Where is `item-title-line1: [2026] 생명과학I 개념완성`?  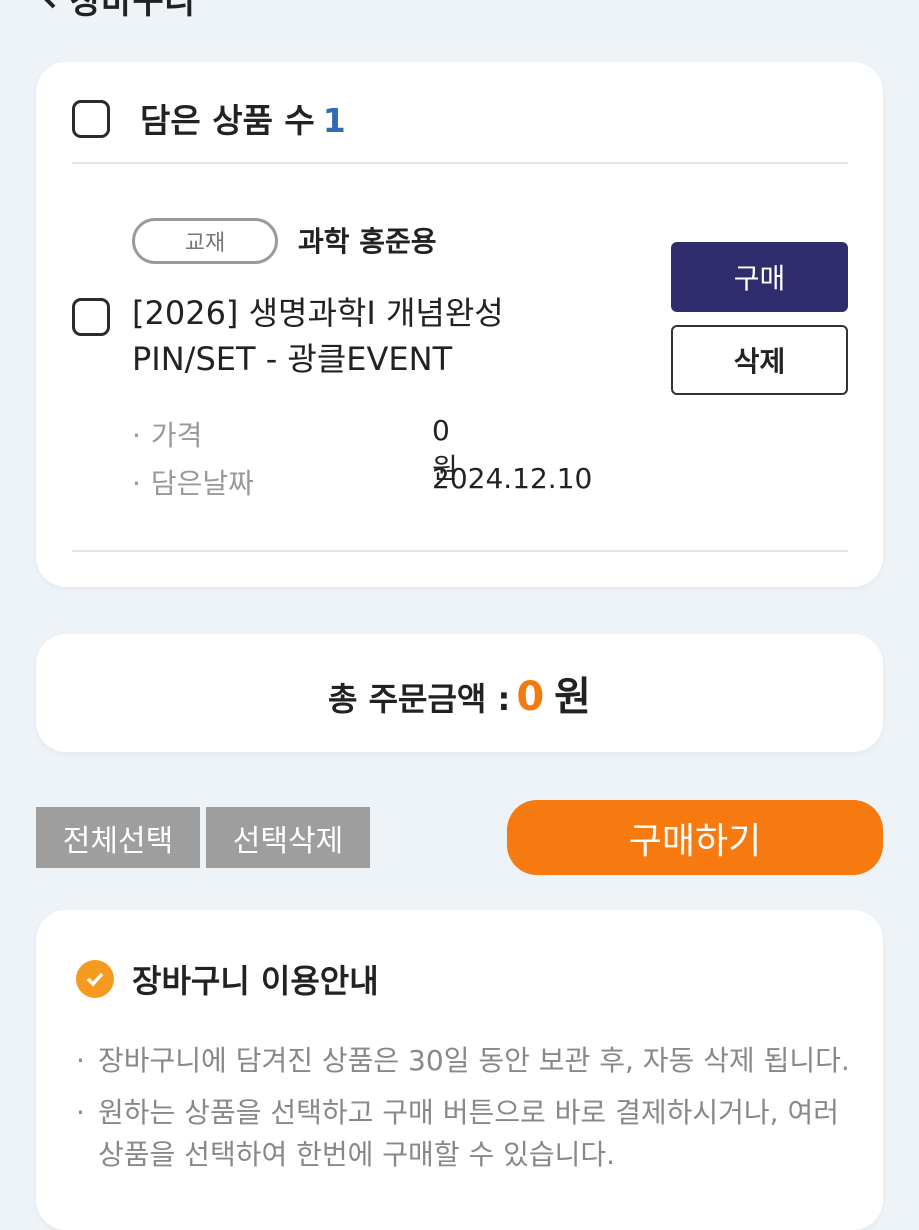 item-title-line1: [2026] 생명과학I 개념완성 is located at coordinates (318, 313).